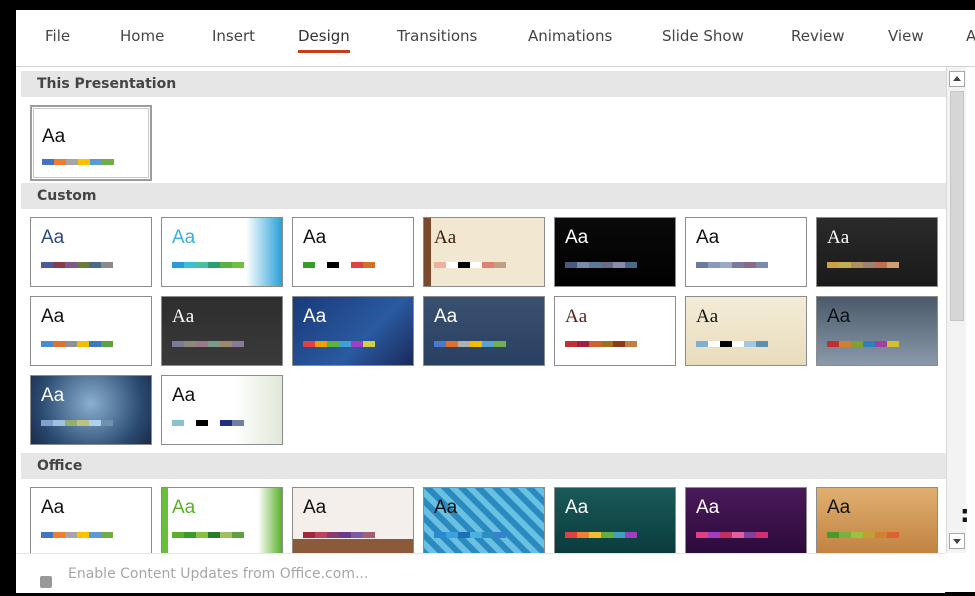 The image size is (975, 596). Describe the element at coordinates (91, 522) in the screenshot. I see `office-theme-1: Aa` at that location.